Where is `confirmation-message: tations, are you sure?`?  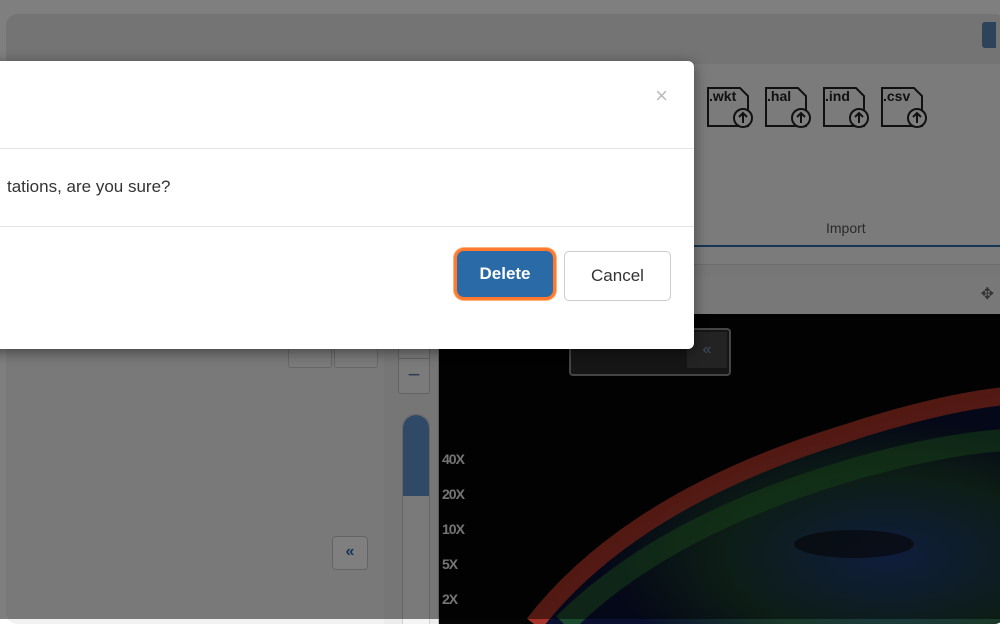 confirmation-message: tations, are you sure? is located at coordinates (89, 186).